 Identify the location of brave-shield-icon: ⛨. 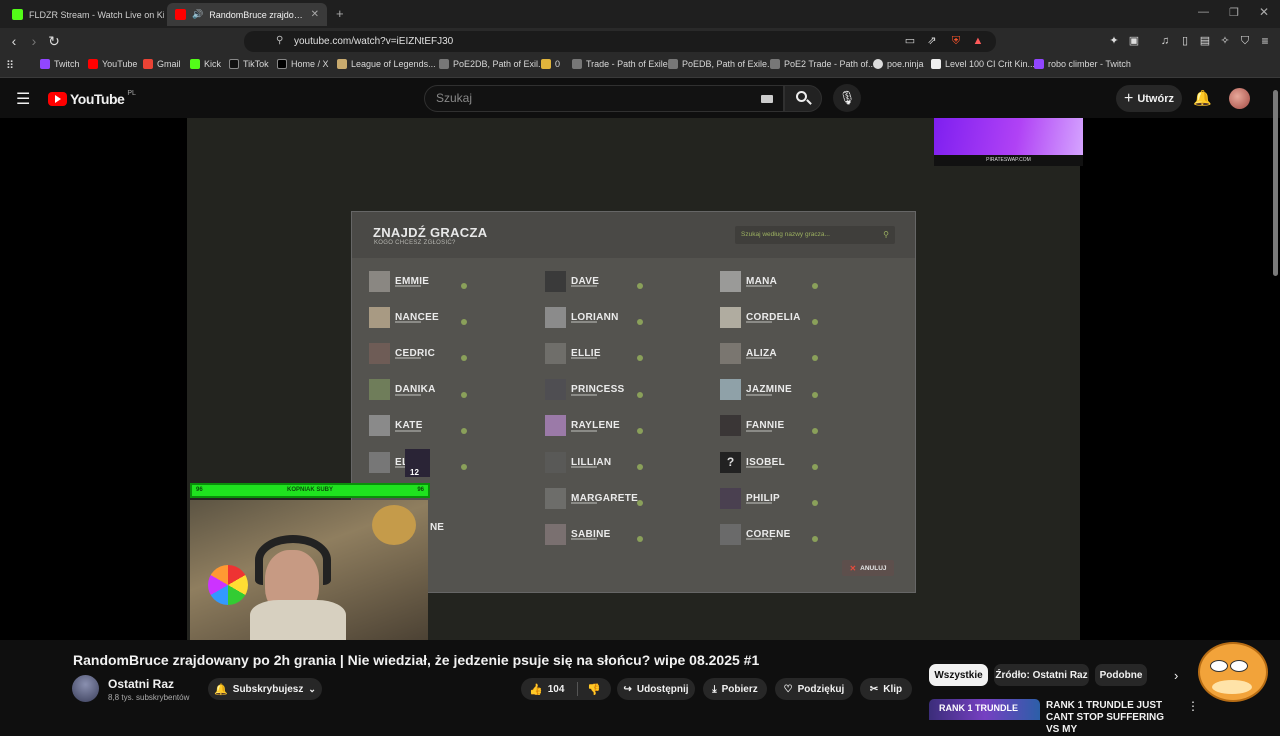
(956, 41).